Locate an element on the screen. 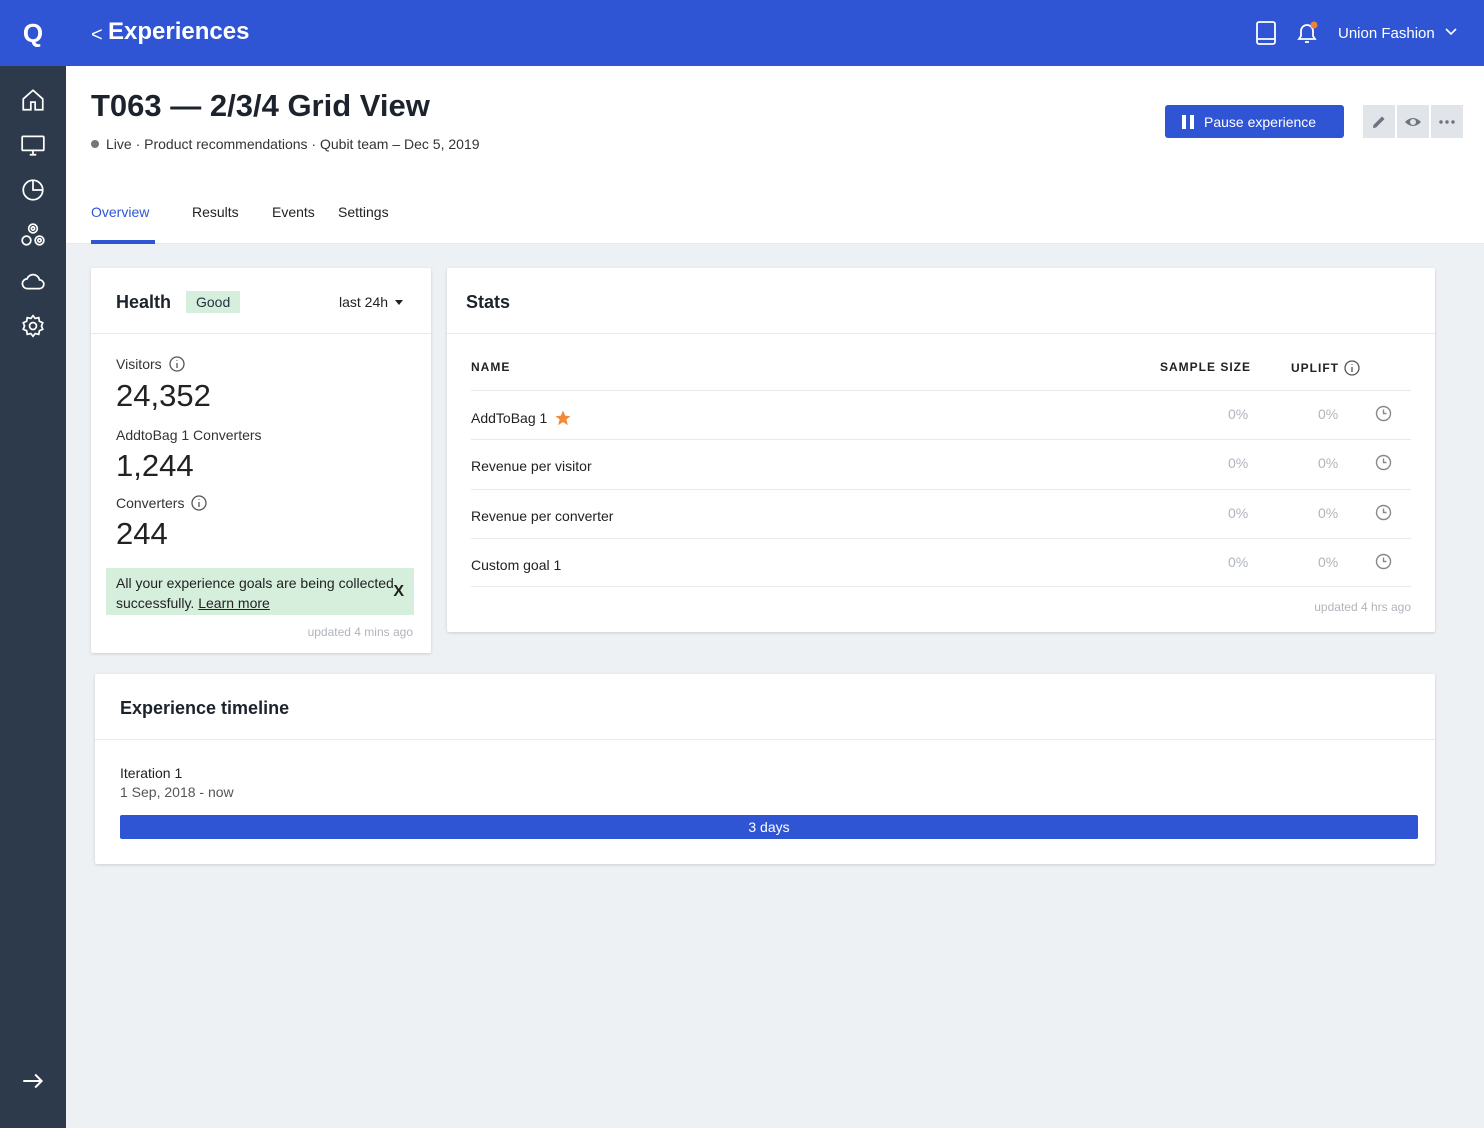 Image resolution: width=1484 pixels, height=1128 pixels. tab-settings: Settings is located at coordinates (363, 212).